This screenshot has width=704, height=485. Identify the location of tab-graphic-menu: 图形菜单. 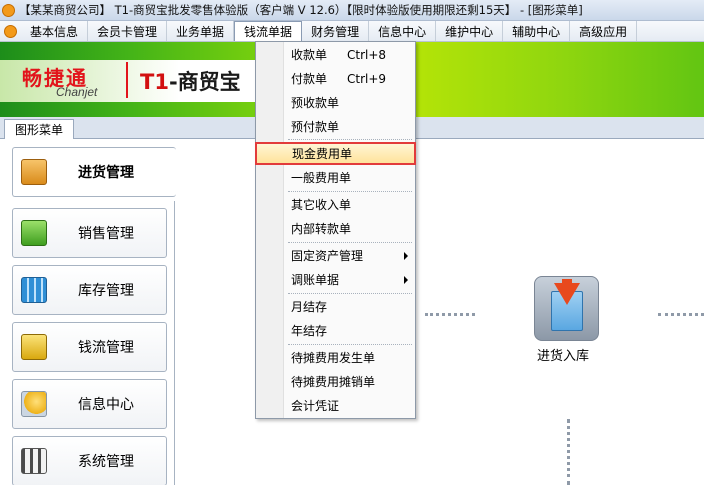
(39, 129).